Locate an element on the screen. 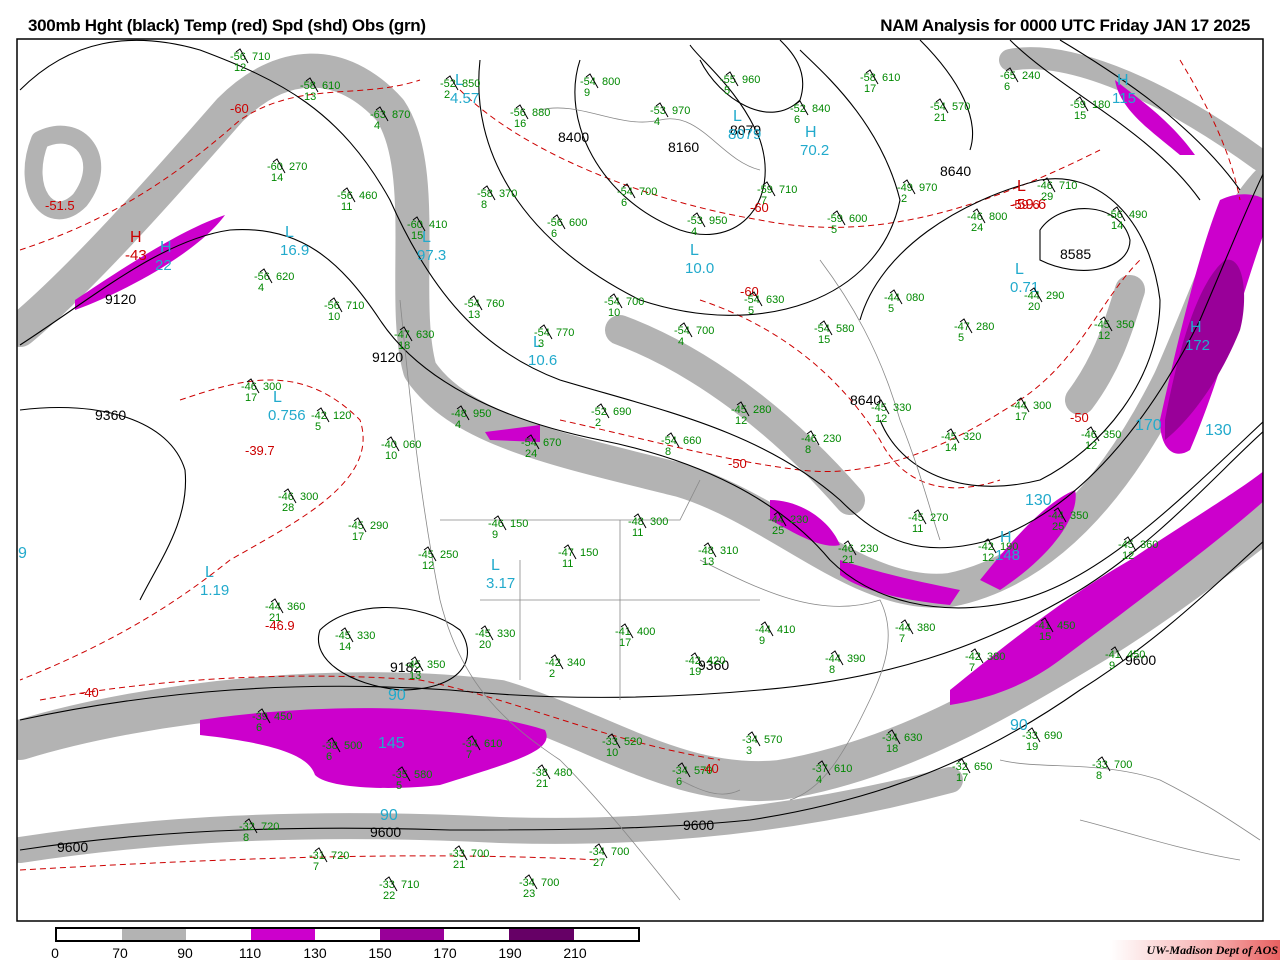 The image size is (1280, 961). height-contour-label: 8640 is located at coordinates (955, 171).